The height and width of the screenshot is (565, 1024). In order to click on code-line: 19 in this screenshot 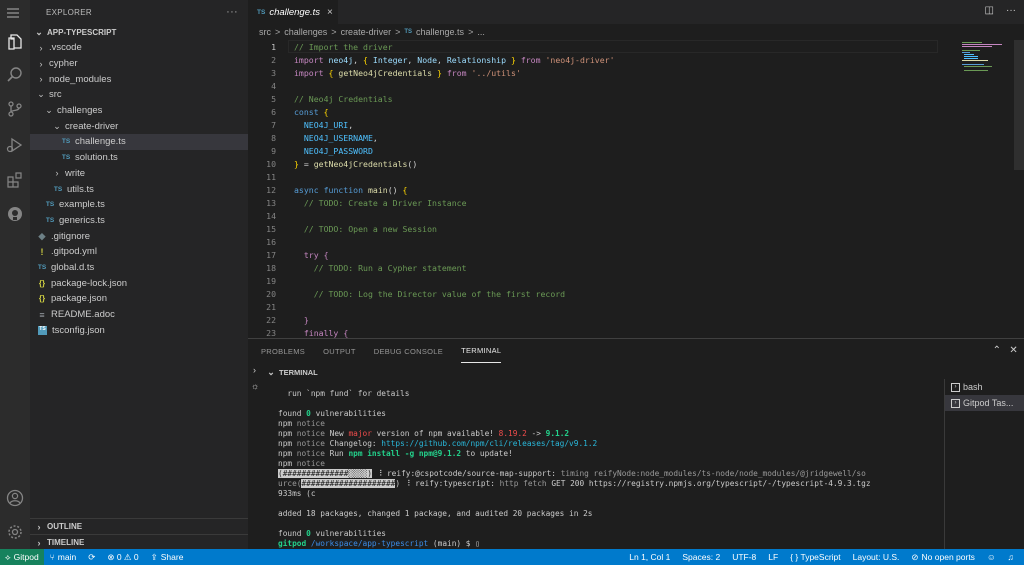, I will do `click(262, 280)`.